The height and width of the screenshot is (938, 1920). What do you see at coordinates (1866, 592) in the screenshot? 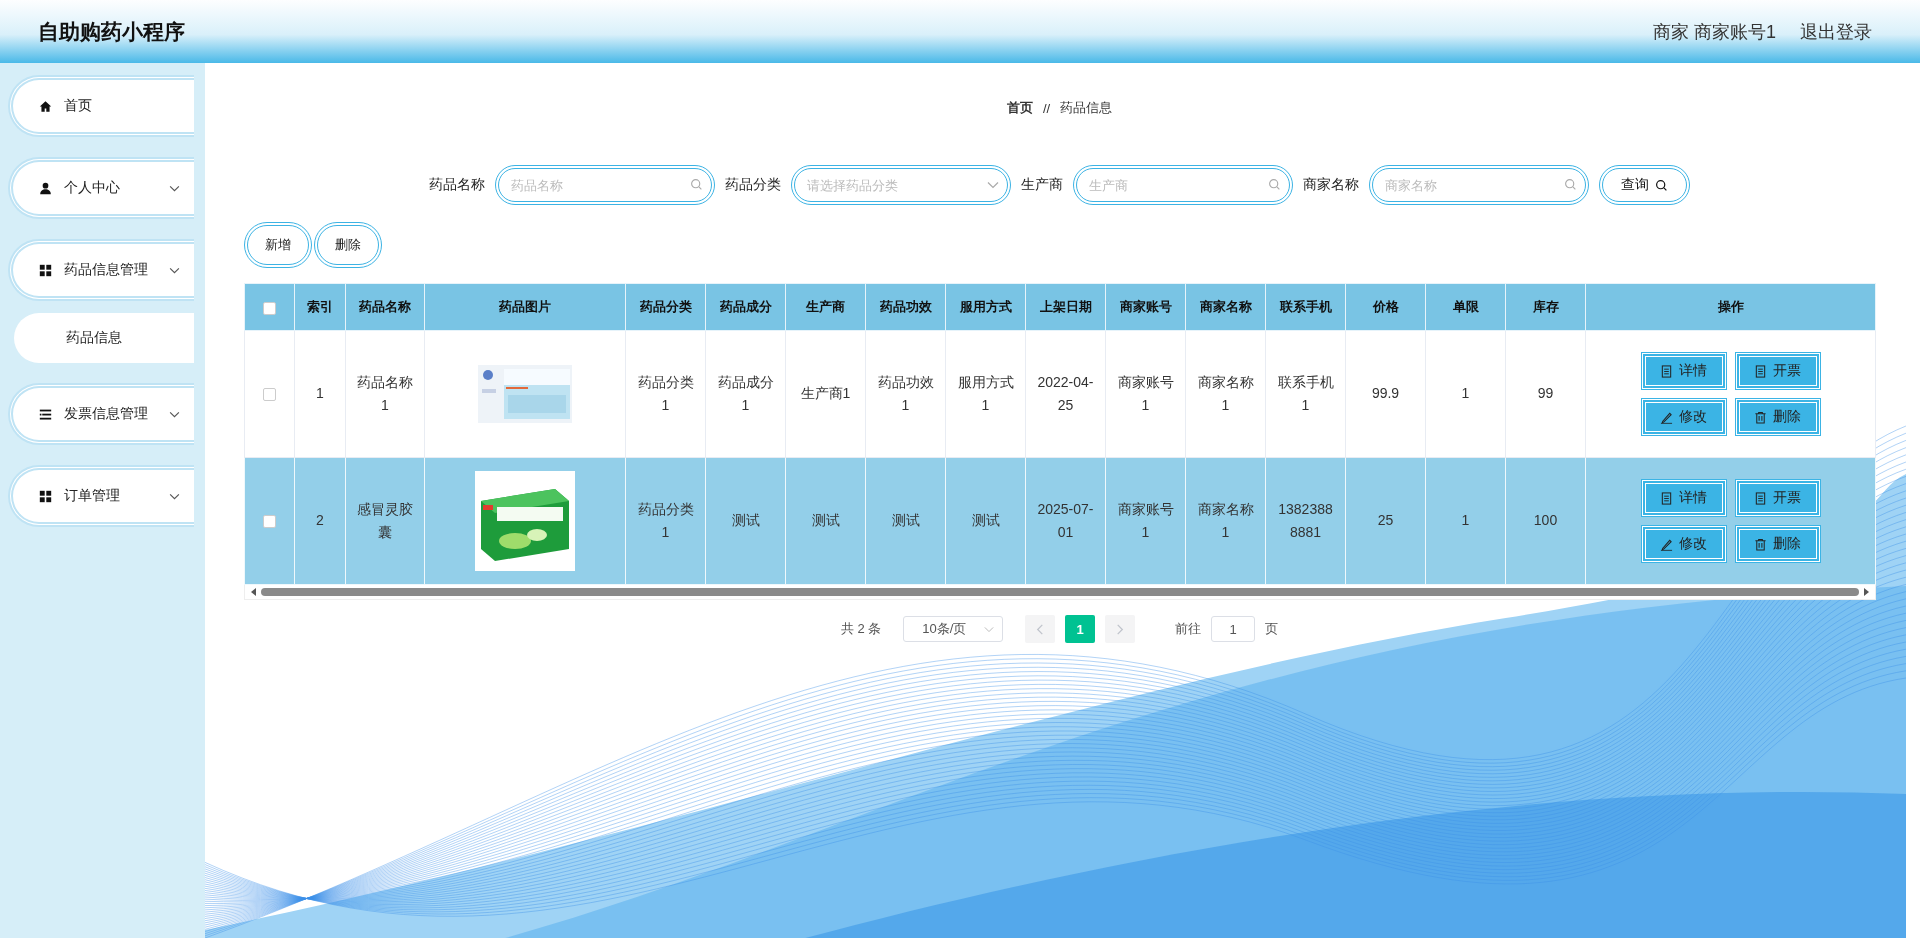
I see `right-arrow-icon` at bounding box center [1866, 592].